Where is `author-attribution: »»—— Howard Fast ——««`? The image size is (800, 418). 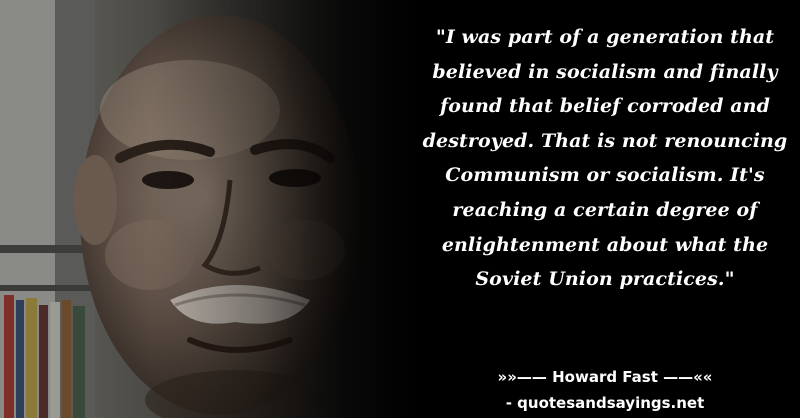 author-attribution: »»—— Howard Fast ——«« is located at coordinates (605, 377).